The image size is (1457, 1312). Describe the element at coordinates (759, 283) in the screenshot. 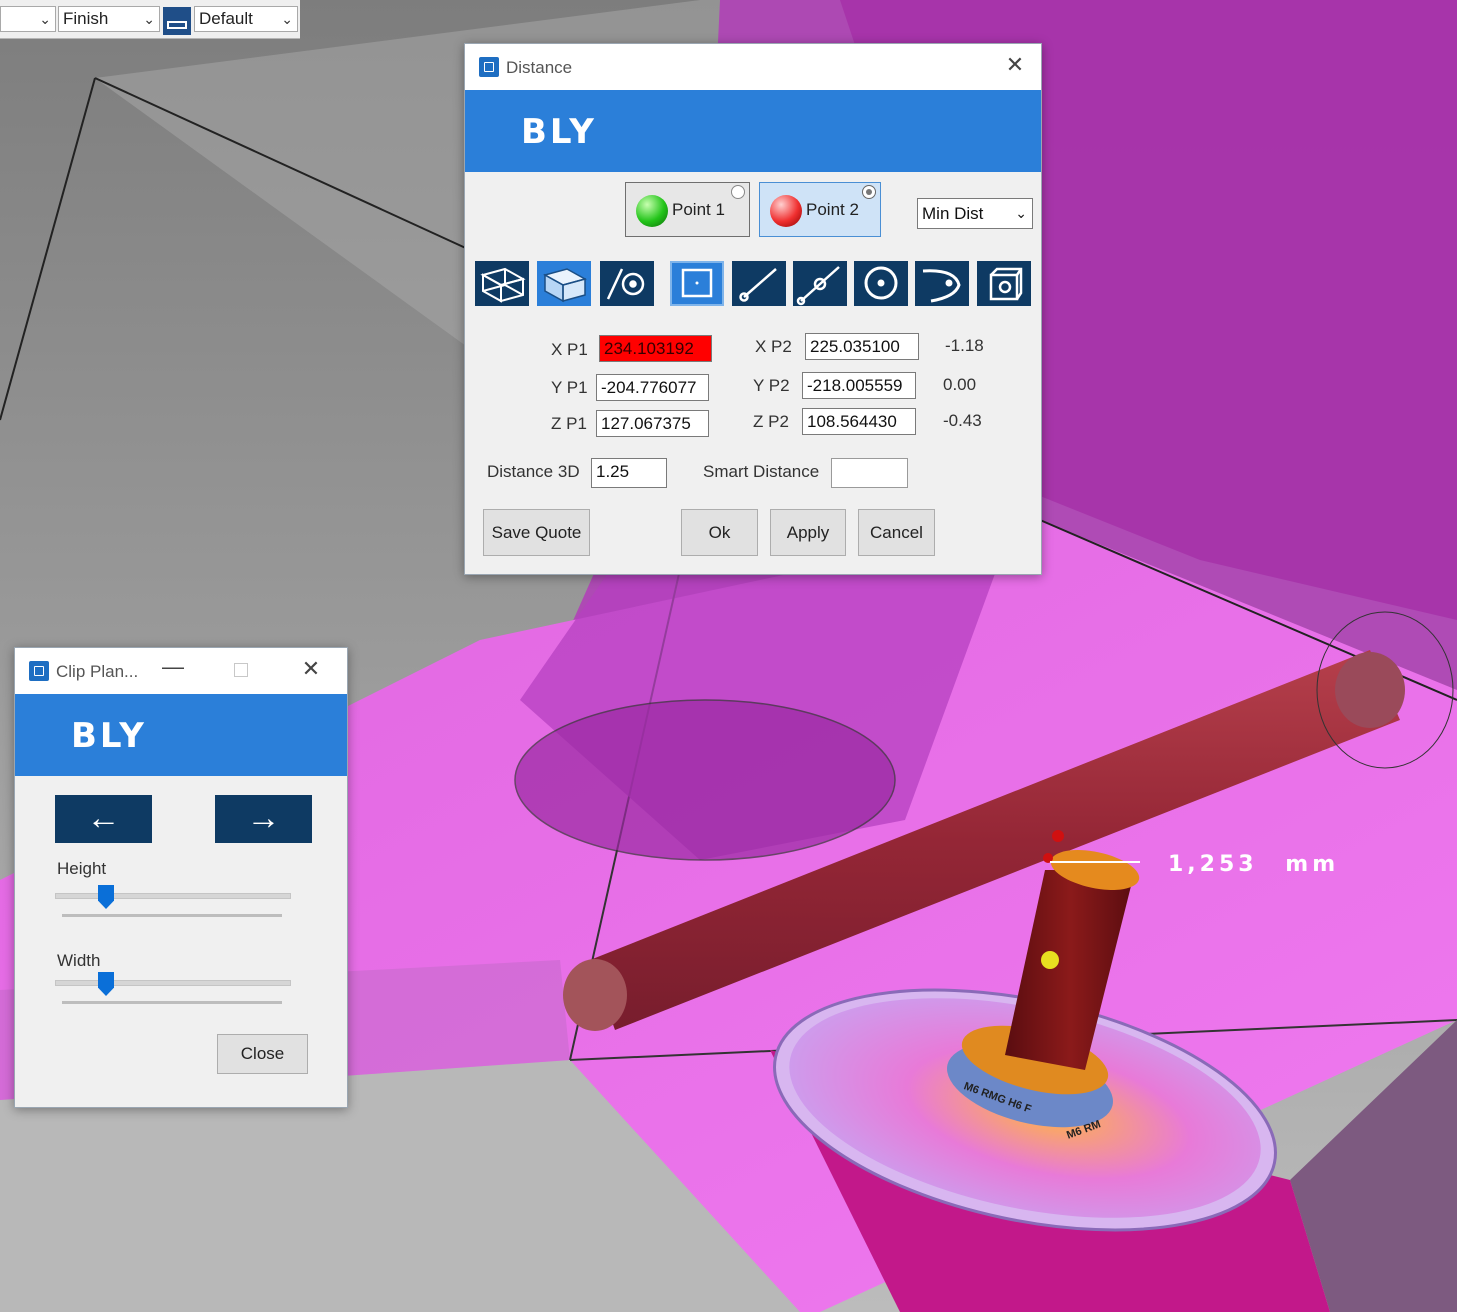

I see `line-icon` at that location.